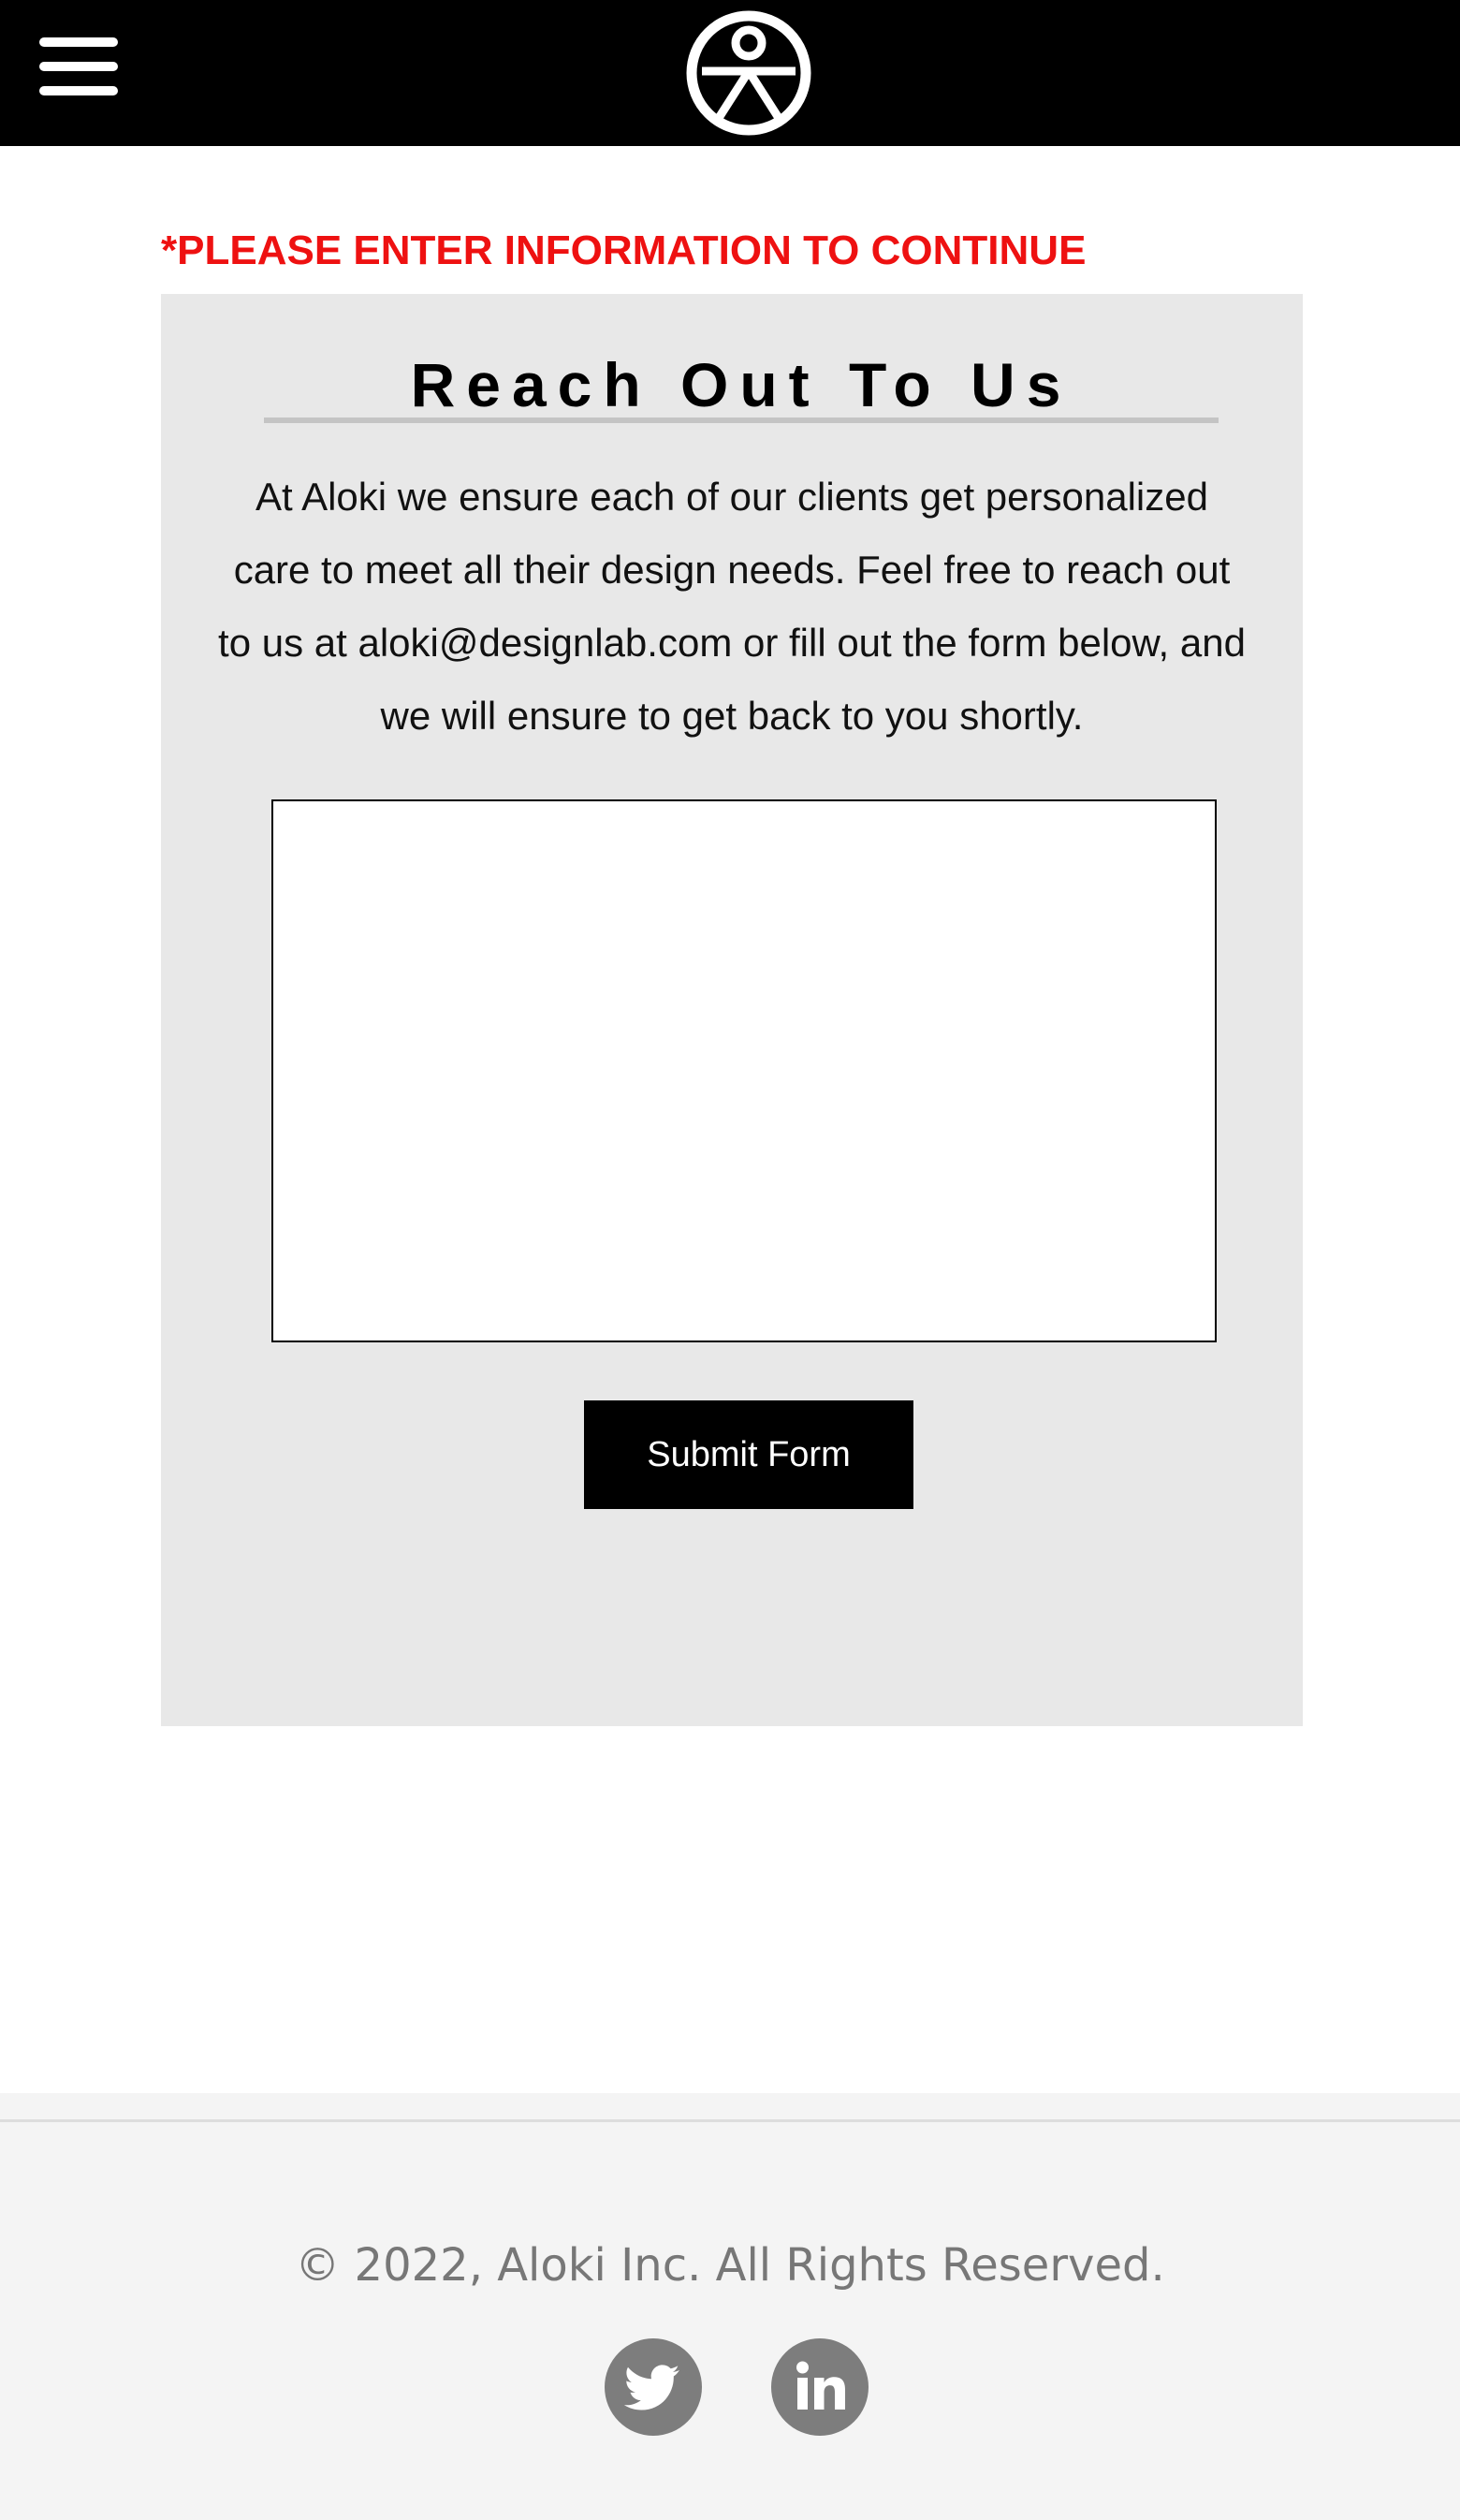 The height and width of the screenshot is (2520, 1460). What do you see at coordinates (744, 1070) in the screenshot?
I see `message-textarea` at bounding box center [744, 1070].